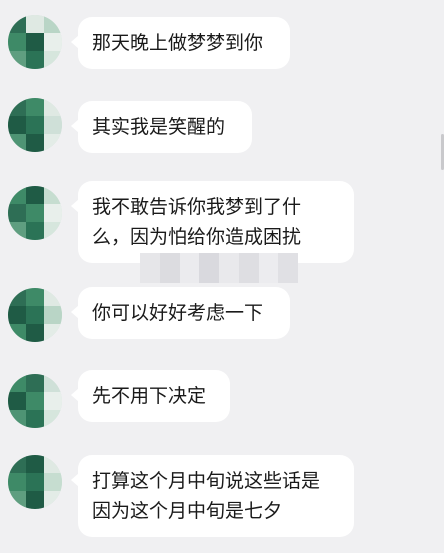  What do you see at coordinates (161, 127) in the screenshot?
I see `message-bubble: 其实我是笑醒的` at bounding box center [161, 127].